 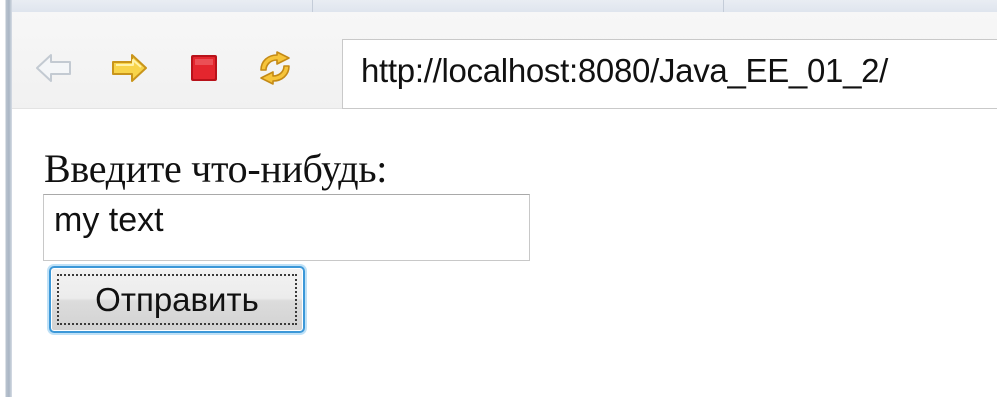 What do you see at coordinates (286, 227) in the screenshot?
I see `text-input: my text` at bounding box center [286, 227].